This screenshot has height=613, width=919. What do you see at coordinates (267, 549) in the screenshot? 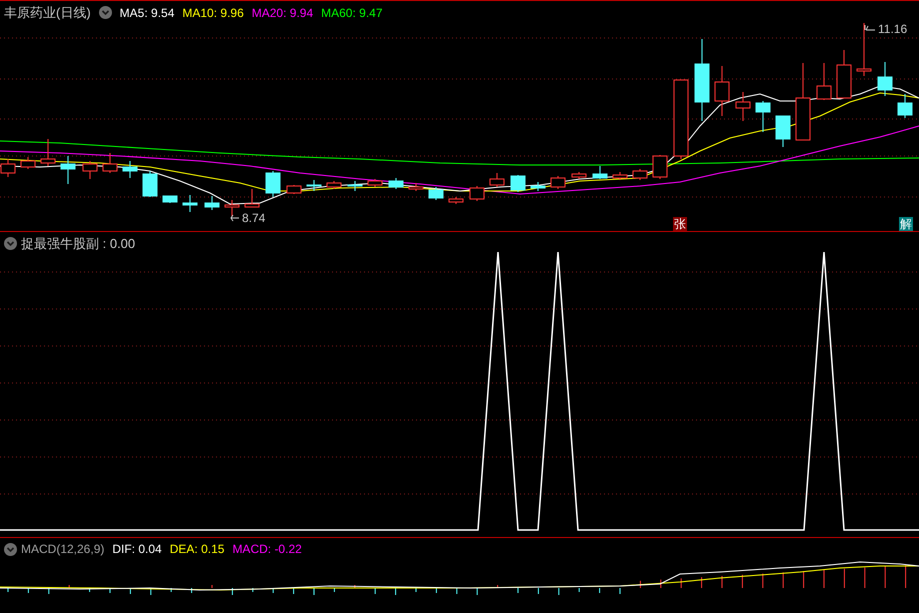
I see `macd-value-label: MACD: -0.22` at bounding box center [267, 549].